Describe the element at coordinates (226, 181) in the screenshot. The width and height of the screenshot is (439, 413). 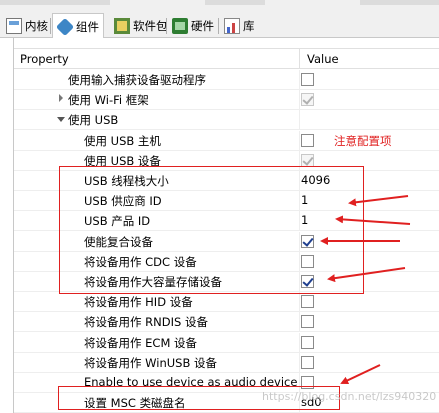
I see `property-row: USB 线程栈大小 4096` at that location.